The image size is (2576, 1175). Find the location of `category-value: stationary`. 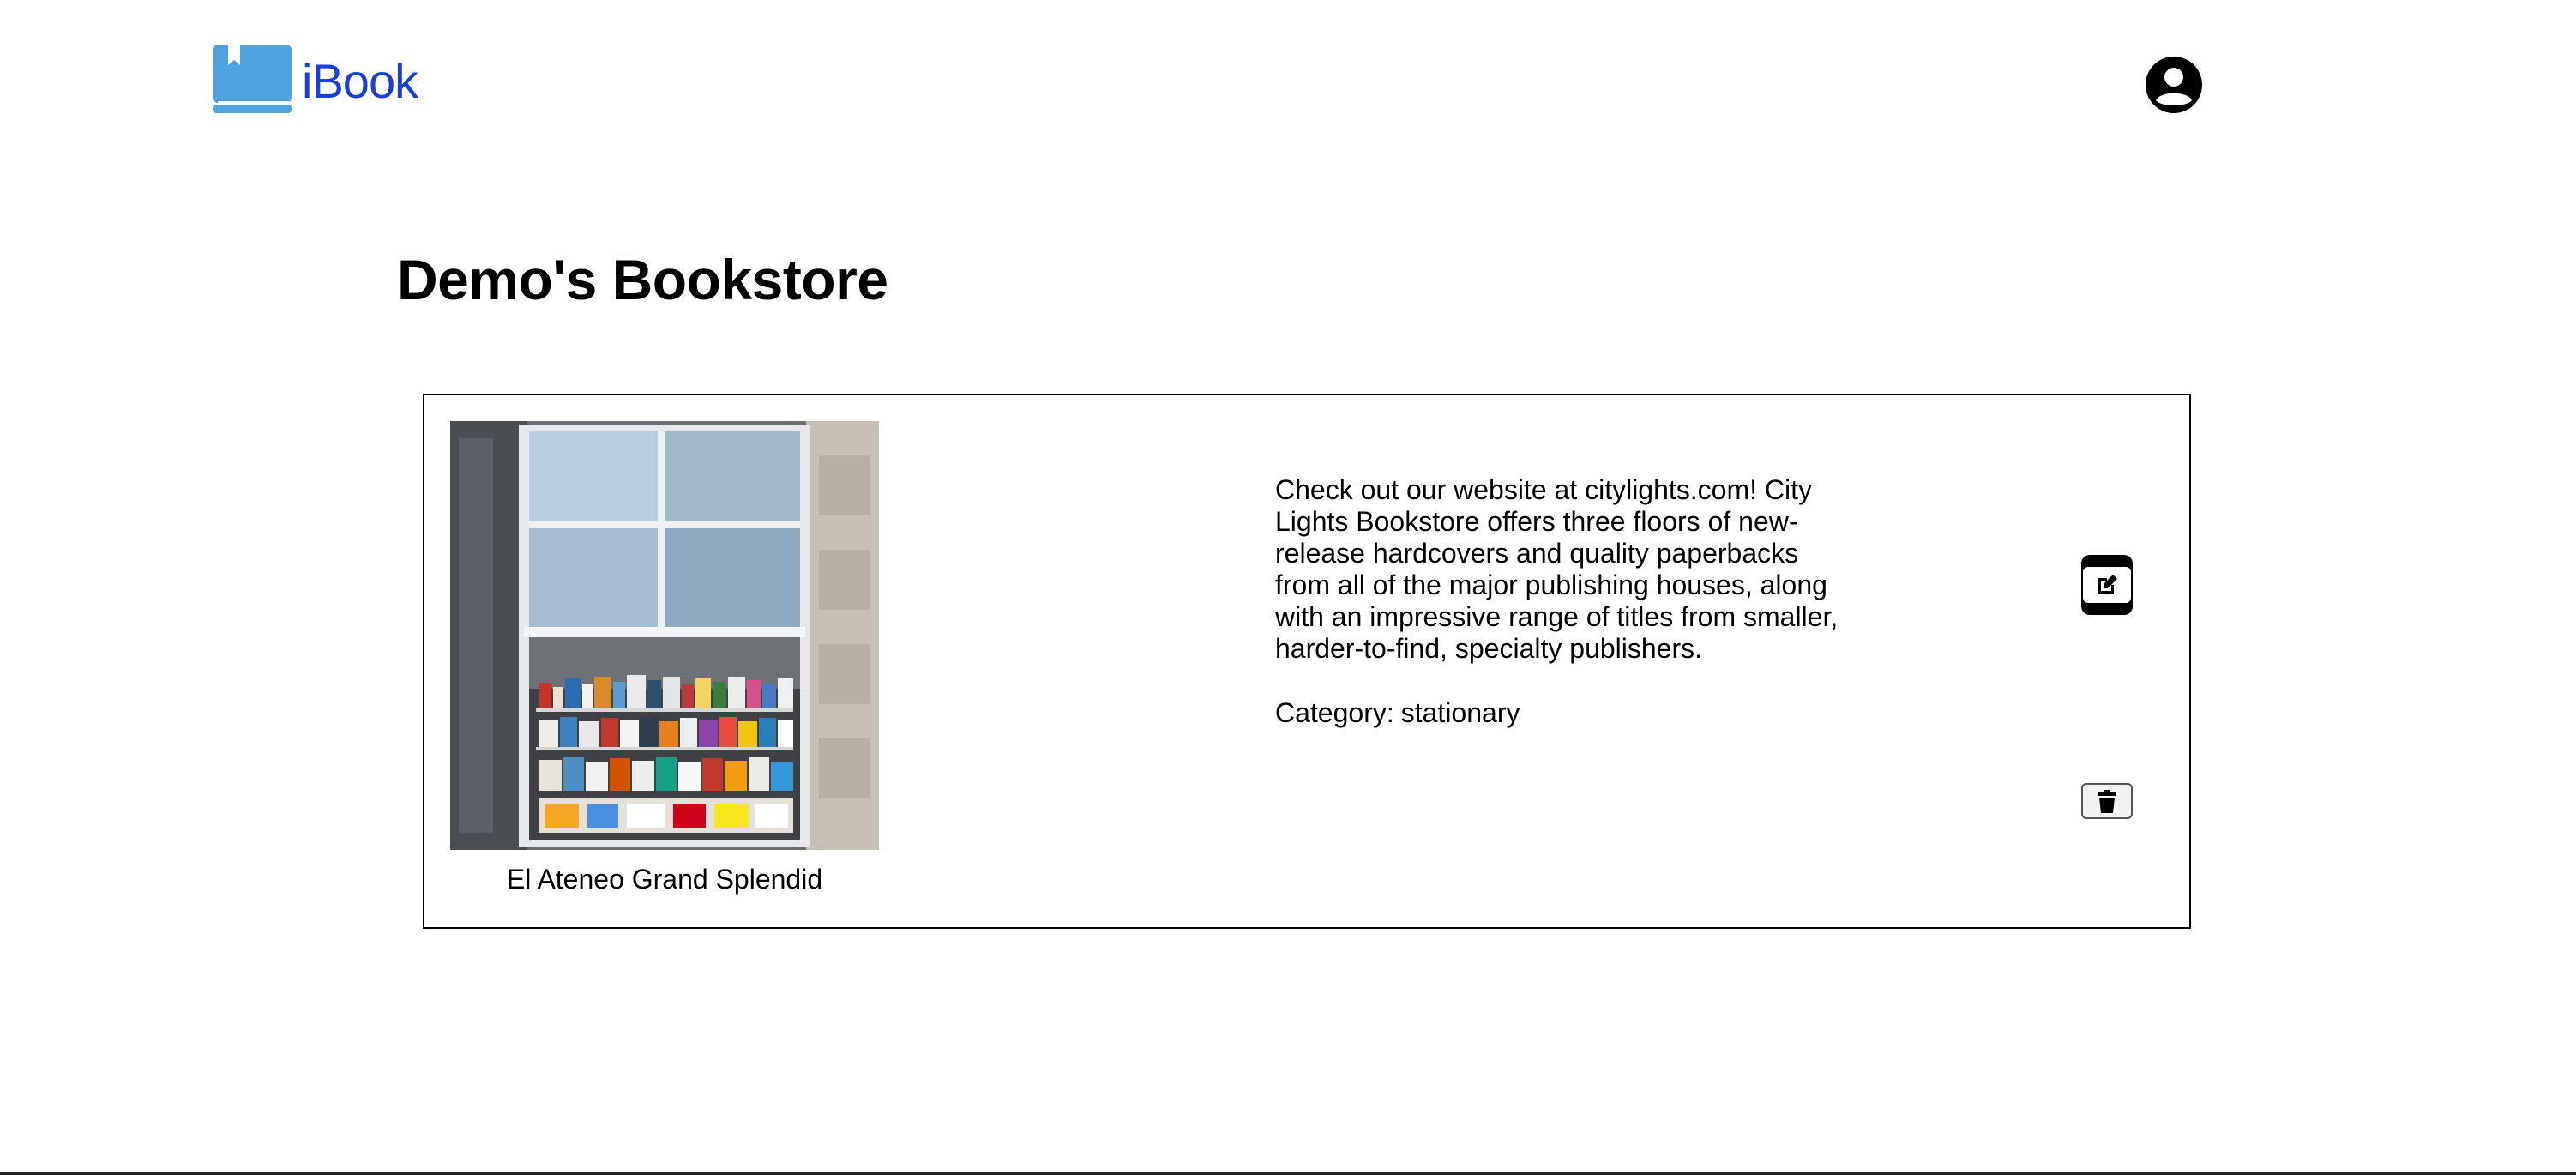

category-value: stationary is located at coordinates (1460, 712).